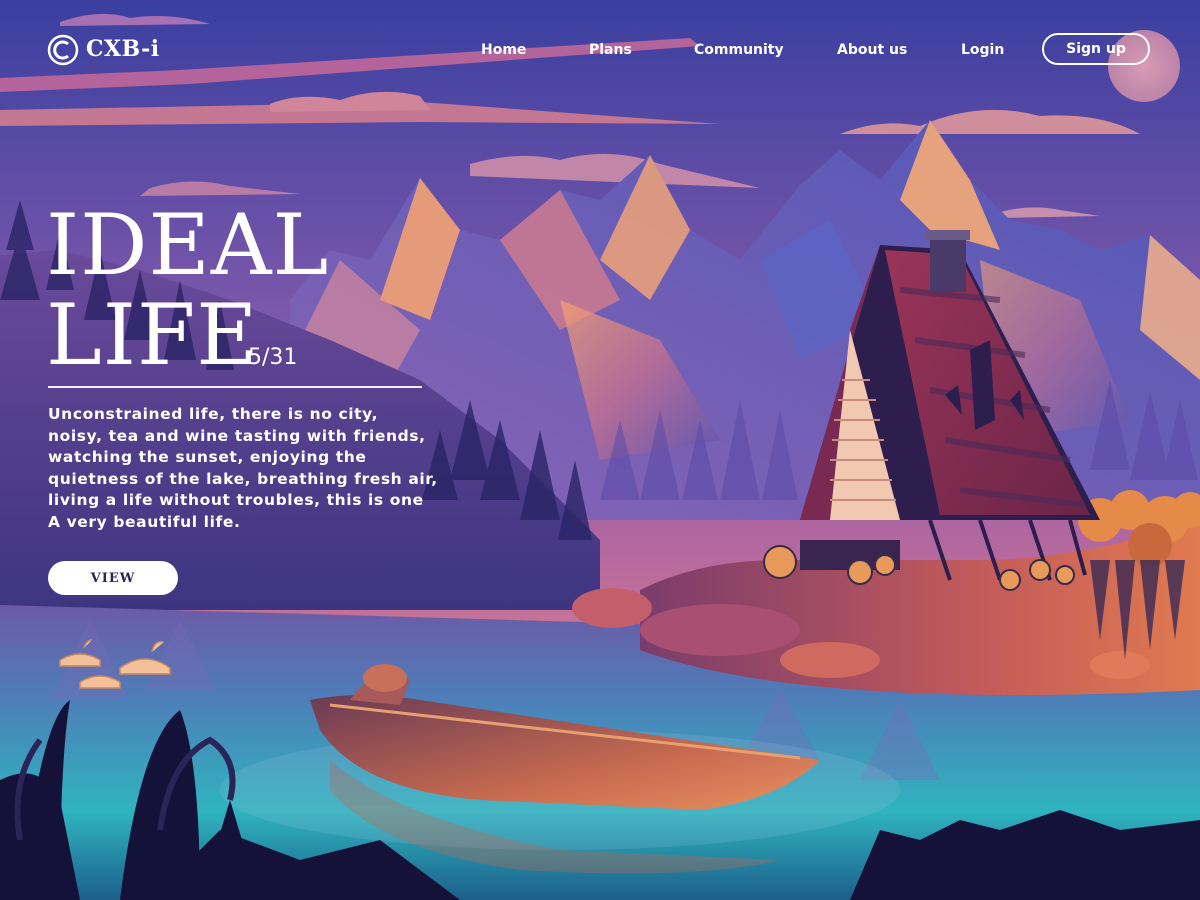 The image size is (1200, 900). Describe the element at coordinates (739, 50) in the screenshot. I see `nav-community: Community` at that location.